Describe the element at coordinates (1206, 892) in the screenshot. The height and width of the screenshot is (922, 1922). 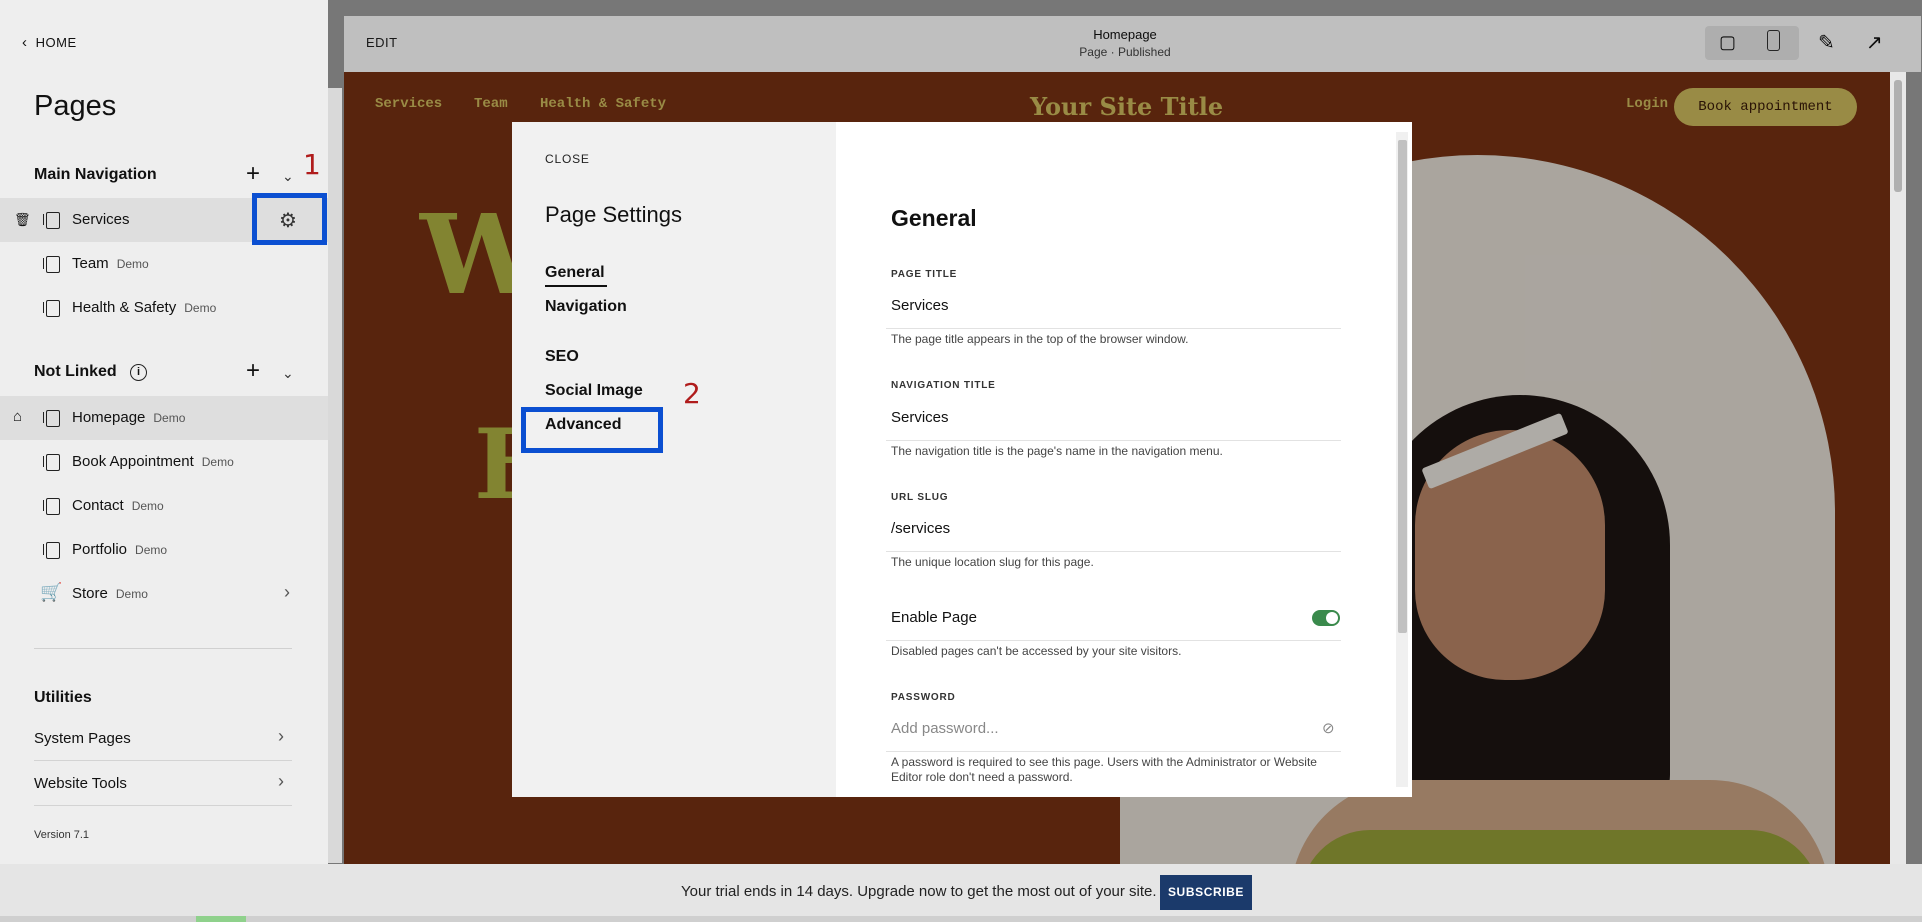
I see `subscribe-button: SUBSCRIBE` at that location.